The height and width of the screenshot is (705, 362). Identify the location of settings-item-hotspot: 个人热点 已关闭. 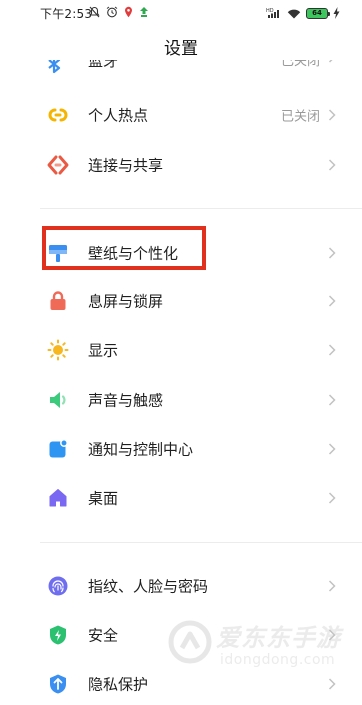
(181, 115).